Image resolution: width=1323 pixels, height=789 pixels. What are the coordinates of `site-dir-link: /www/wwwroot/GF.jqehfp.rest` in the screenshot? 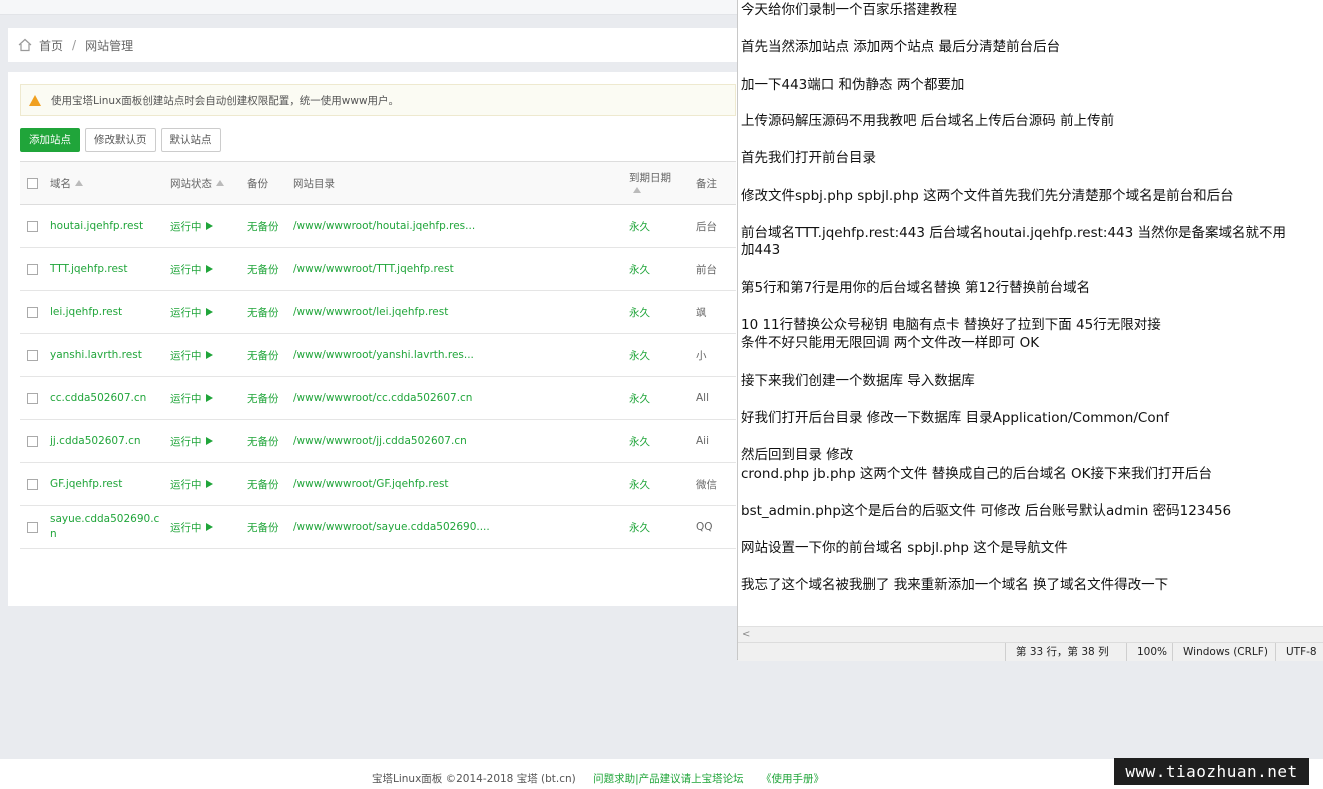 It's located at (371, 484).